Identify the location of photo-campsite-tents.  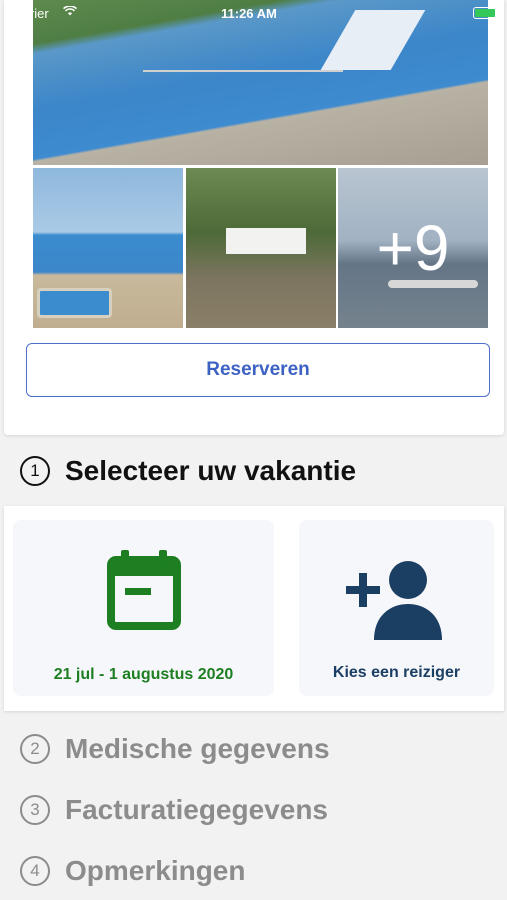
(261, 248).